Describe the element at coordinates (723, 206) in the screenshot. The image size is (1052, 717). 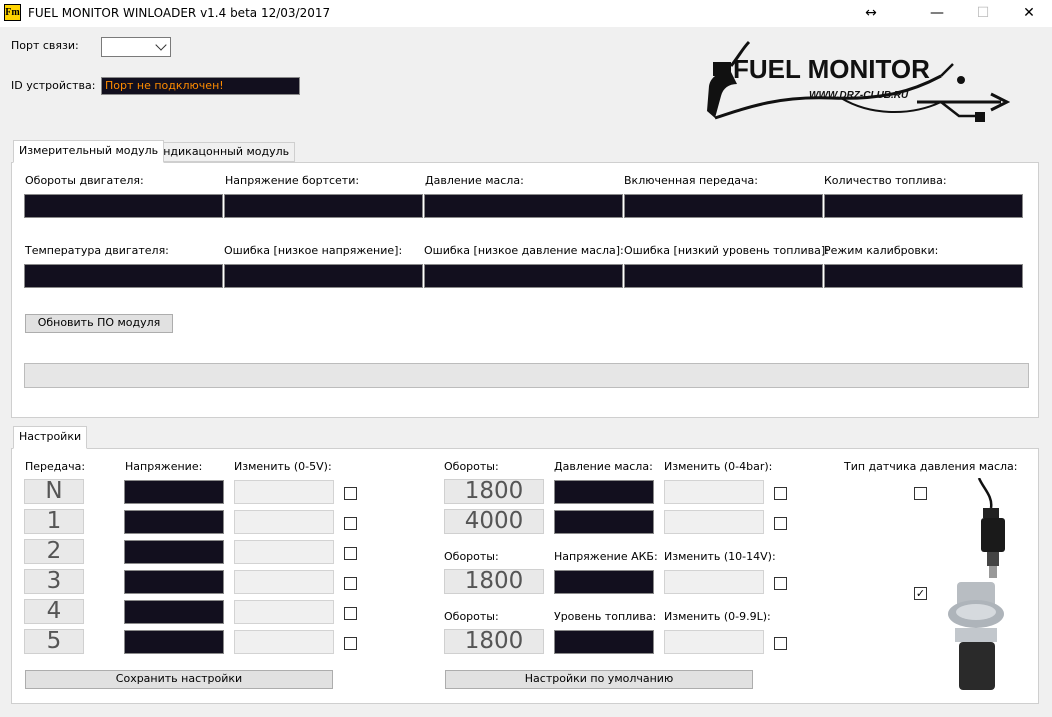
I see `gear-field` at that location.